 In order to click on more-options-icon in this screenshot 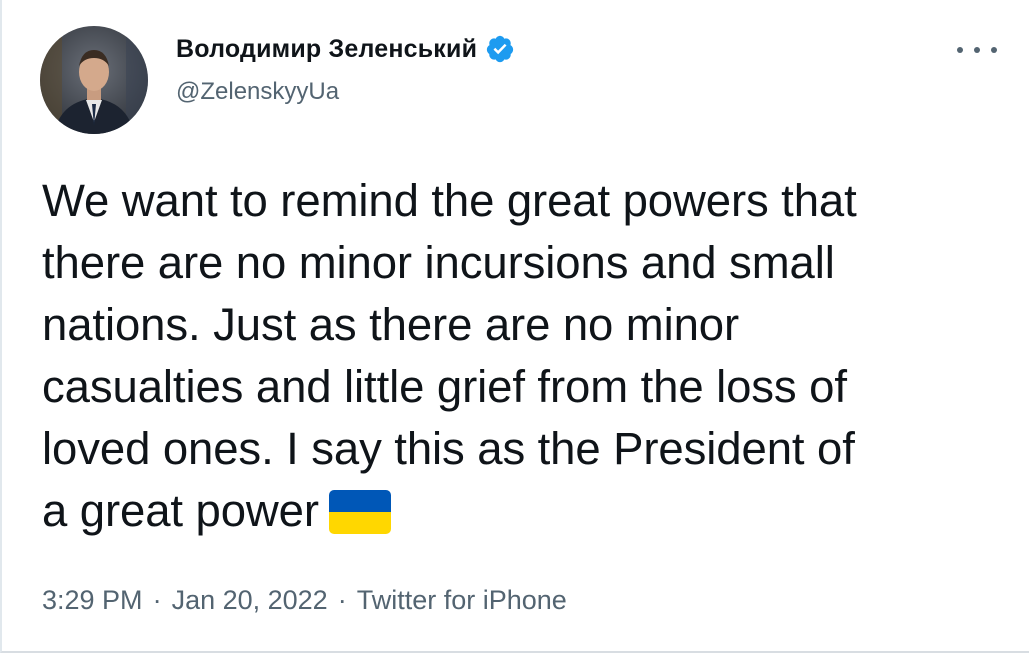, I will do `click(977, 50)`.